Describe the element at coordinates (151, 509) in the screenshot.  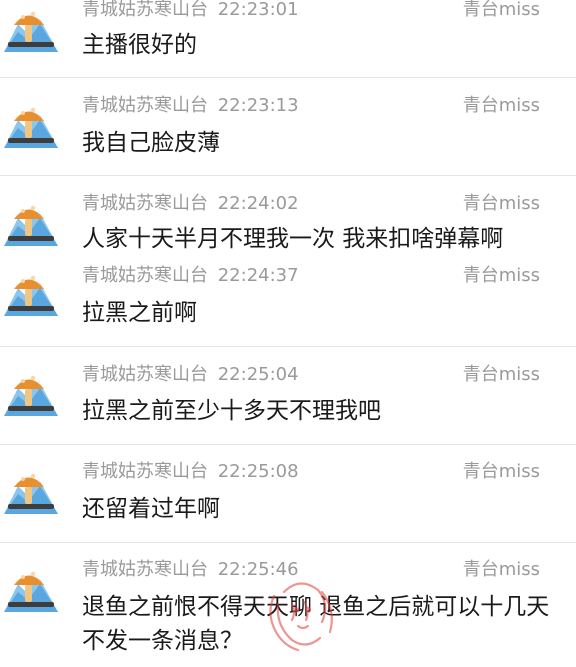
I see `message-text: 还留着过年啊` at that location.